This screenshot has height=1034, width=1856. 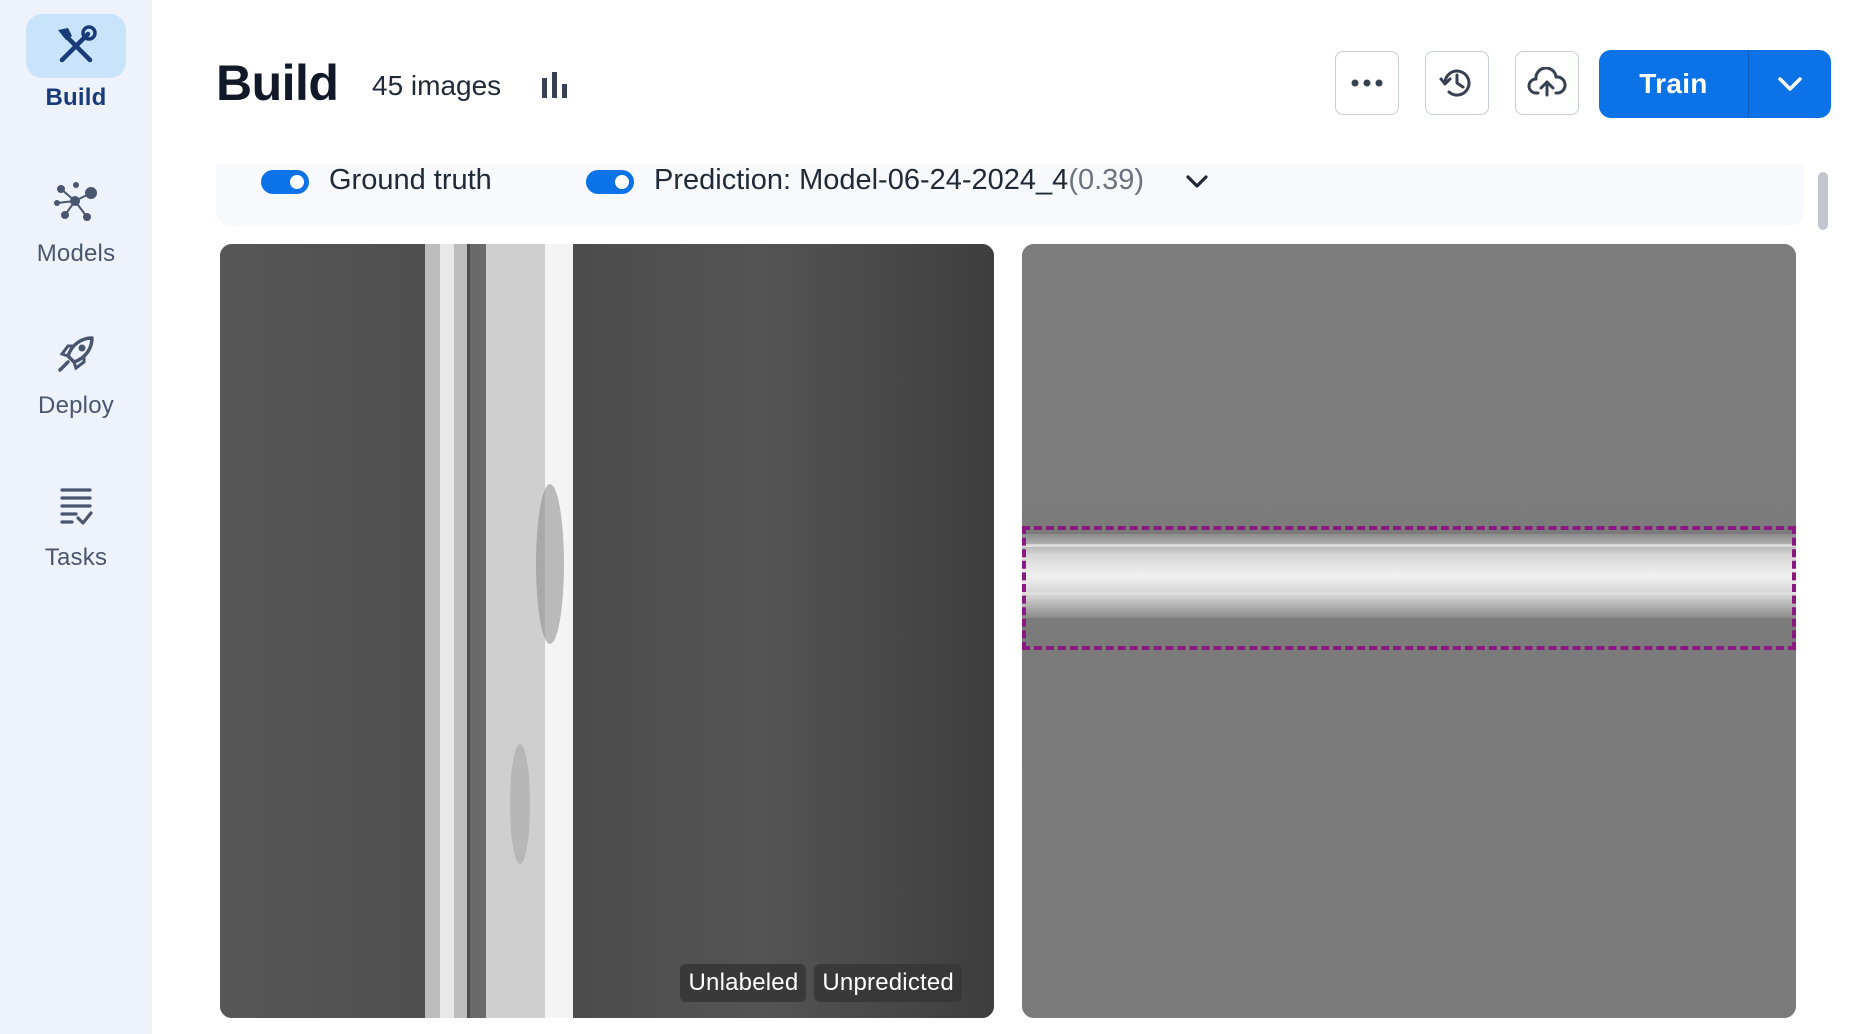 I want to click on train-dropdown-button, so click(x=1790, y=84).